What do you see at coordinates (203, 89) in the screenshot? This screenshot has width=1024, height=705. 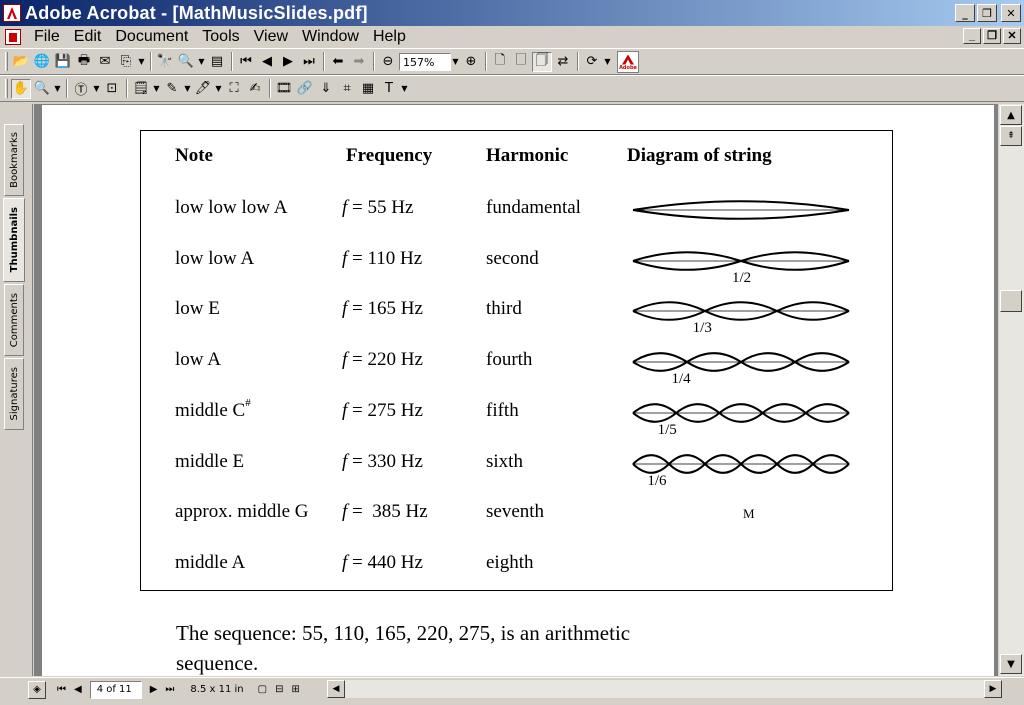 I see `highlighter-tool-icon: 🖊` at bounding box center [203, 89].